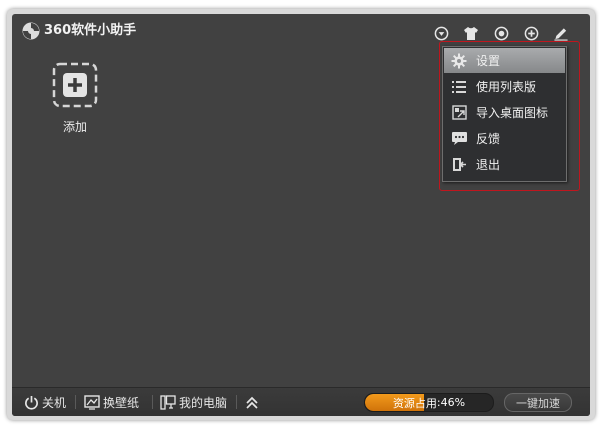  I want to click on list-icon, so click(459, 87).